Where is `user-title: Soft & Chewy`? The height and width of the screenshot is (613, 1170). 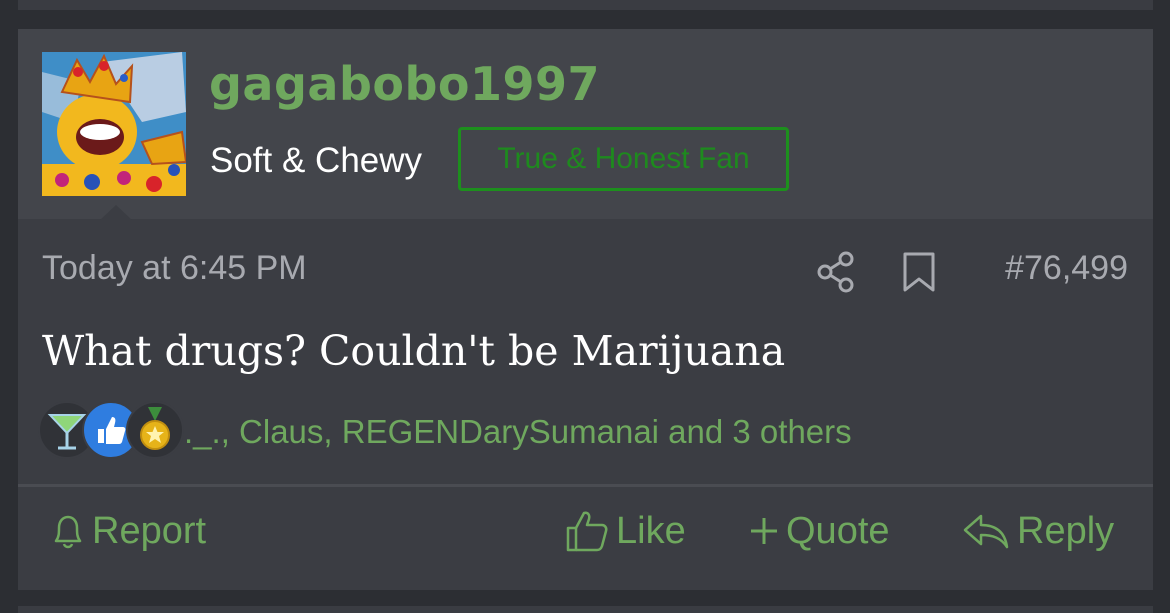 user-title: Soft & Chewy is located at coordinates (316, 160).